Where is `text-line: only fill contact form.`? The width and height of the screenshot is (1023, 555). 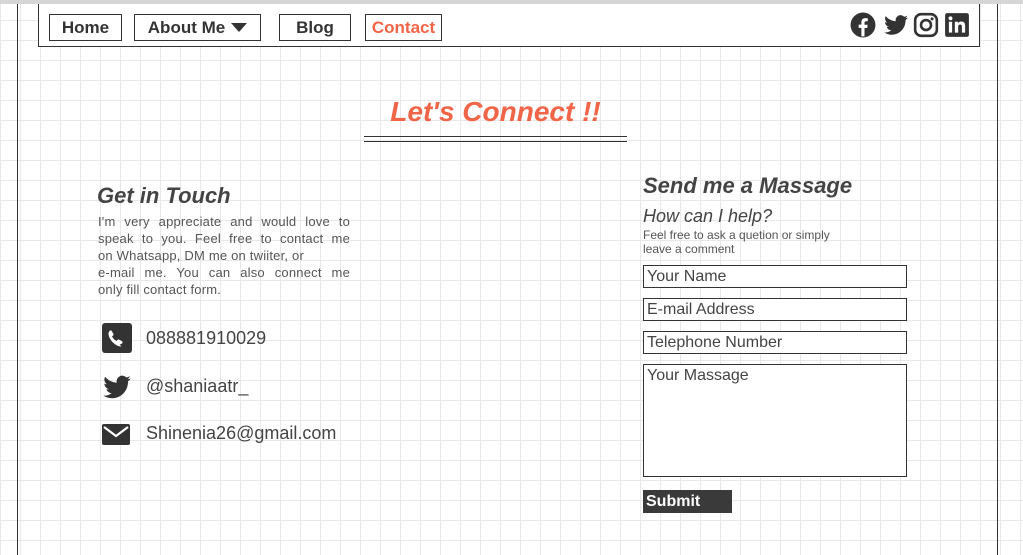 text-line: only fill contact form. is located at coordinates (160, 289).